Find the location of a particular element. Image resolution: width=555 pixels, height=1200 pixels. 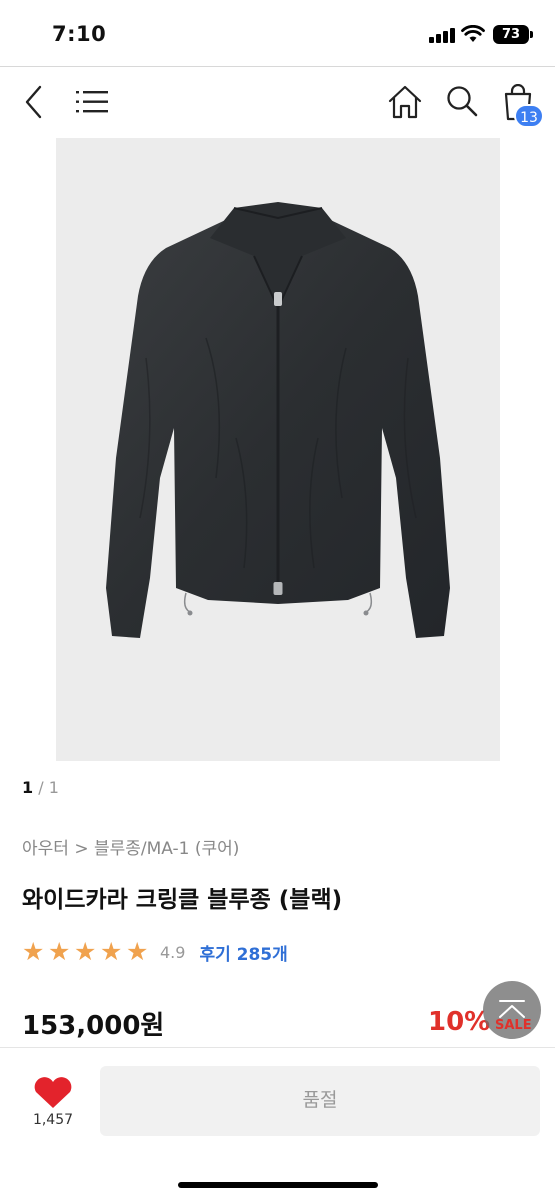

status-bar: 7:10 73 is located at coordinates (277, 34).